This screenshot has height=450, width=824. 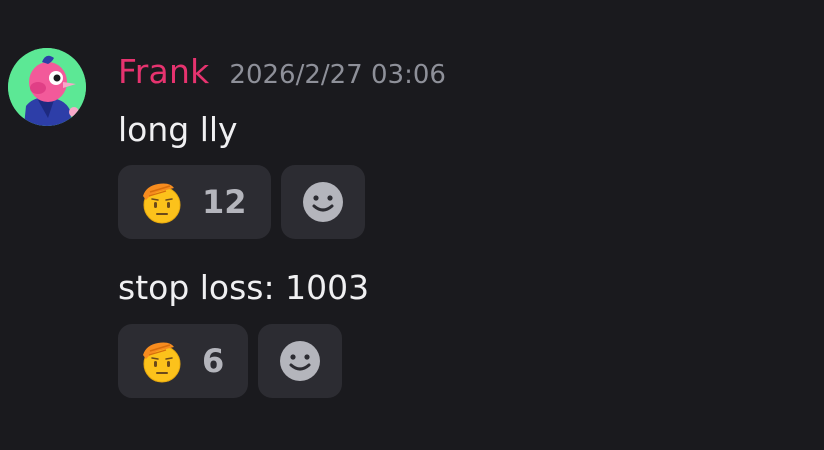 I want to click on avatar, so click(x=47, y=87).